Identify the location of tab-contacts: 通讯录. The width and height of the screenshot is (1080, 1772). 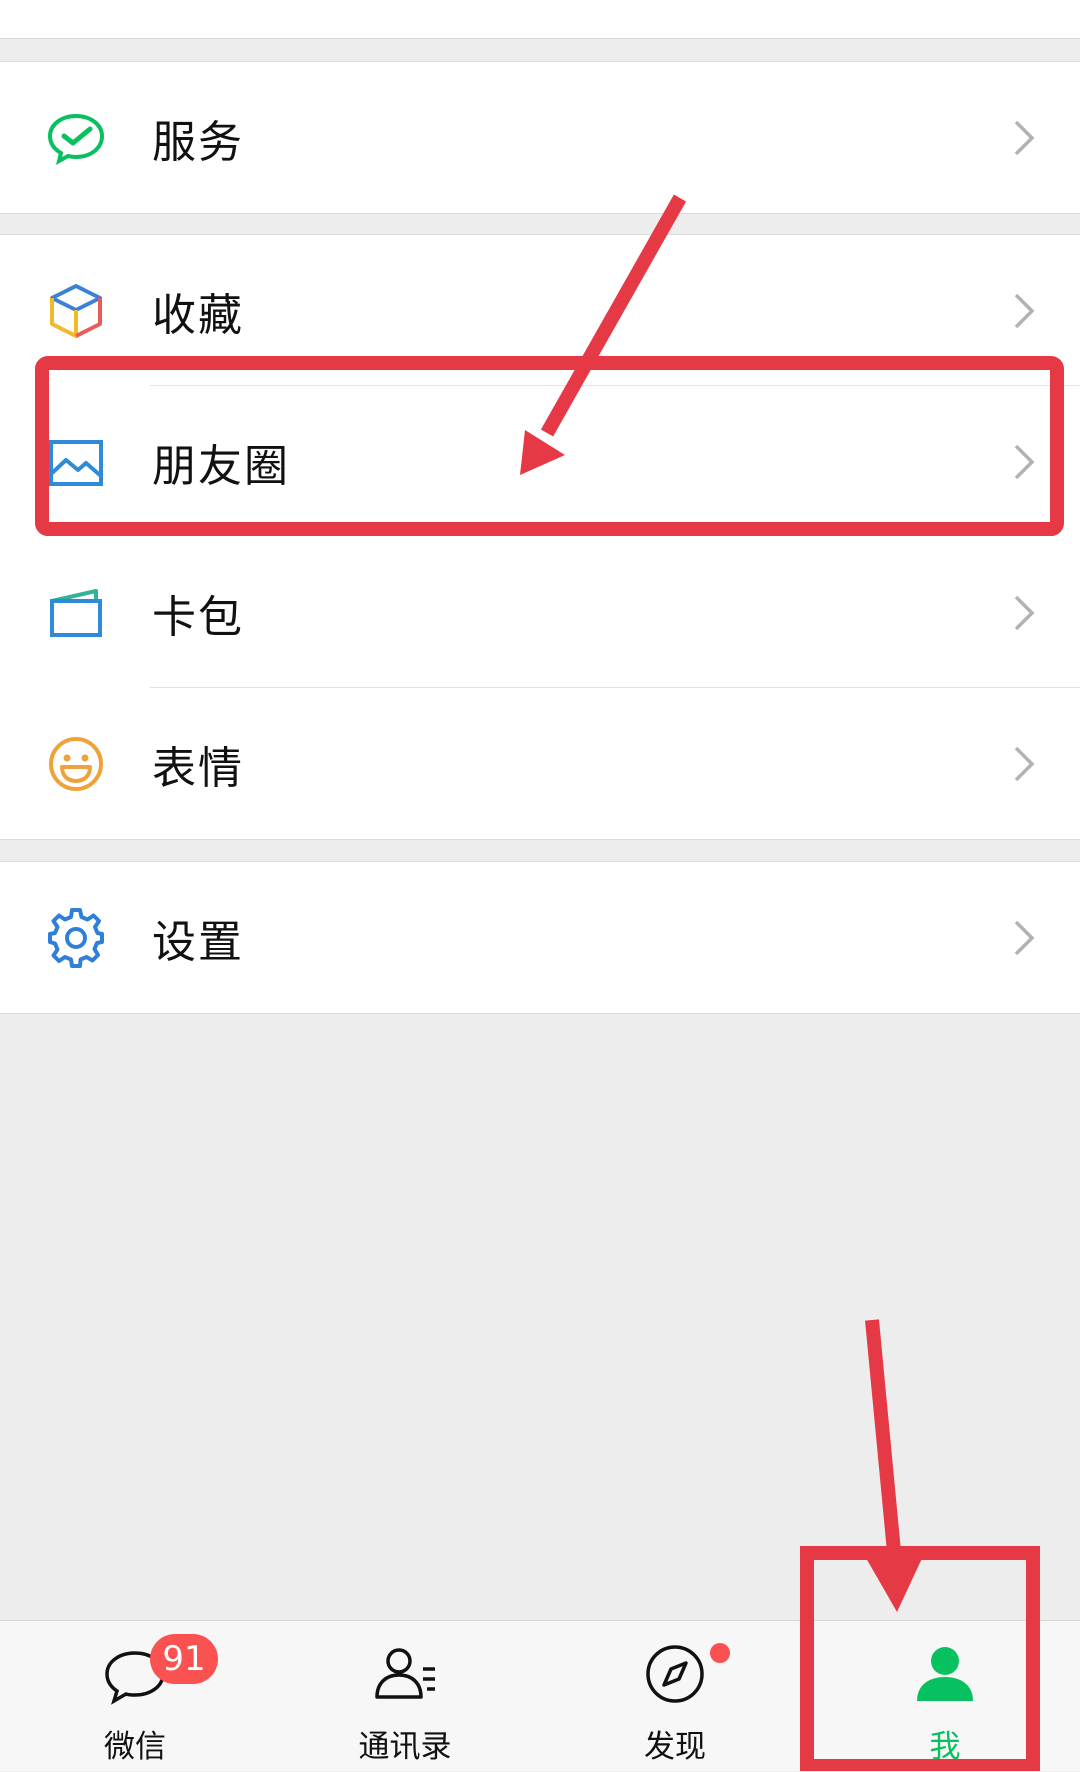
(405, 1696).